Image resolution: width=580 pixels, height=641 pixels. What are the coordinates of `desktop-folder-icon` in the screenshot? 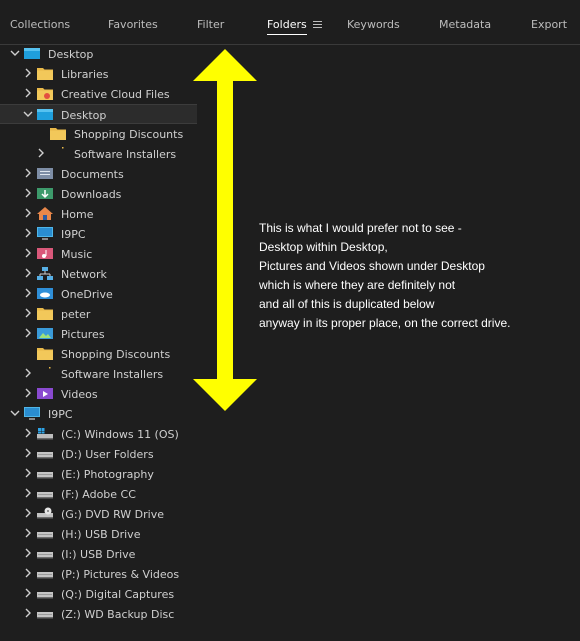 It's located at (45, 114).